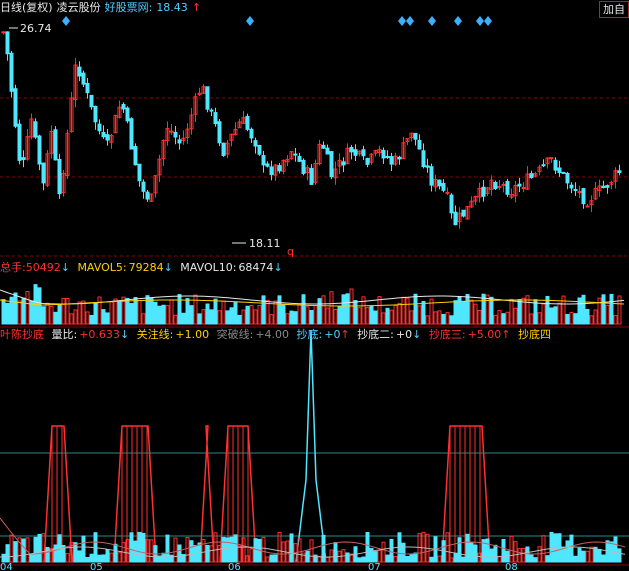  I want to click on mavol10-value: 68474, so click(256, 267).